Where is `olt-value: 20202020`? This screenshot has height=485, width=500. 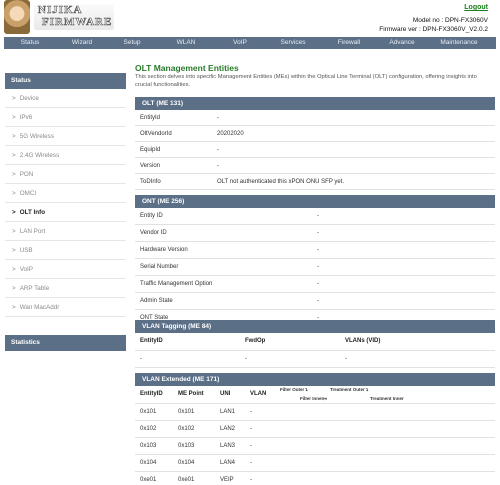
olt-value: 20202020 is located at coordinates (230, 134).